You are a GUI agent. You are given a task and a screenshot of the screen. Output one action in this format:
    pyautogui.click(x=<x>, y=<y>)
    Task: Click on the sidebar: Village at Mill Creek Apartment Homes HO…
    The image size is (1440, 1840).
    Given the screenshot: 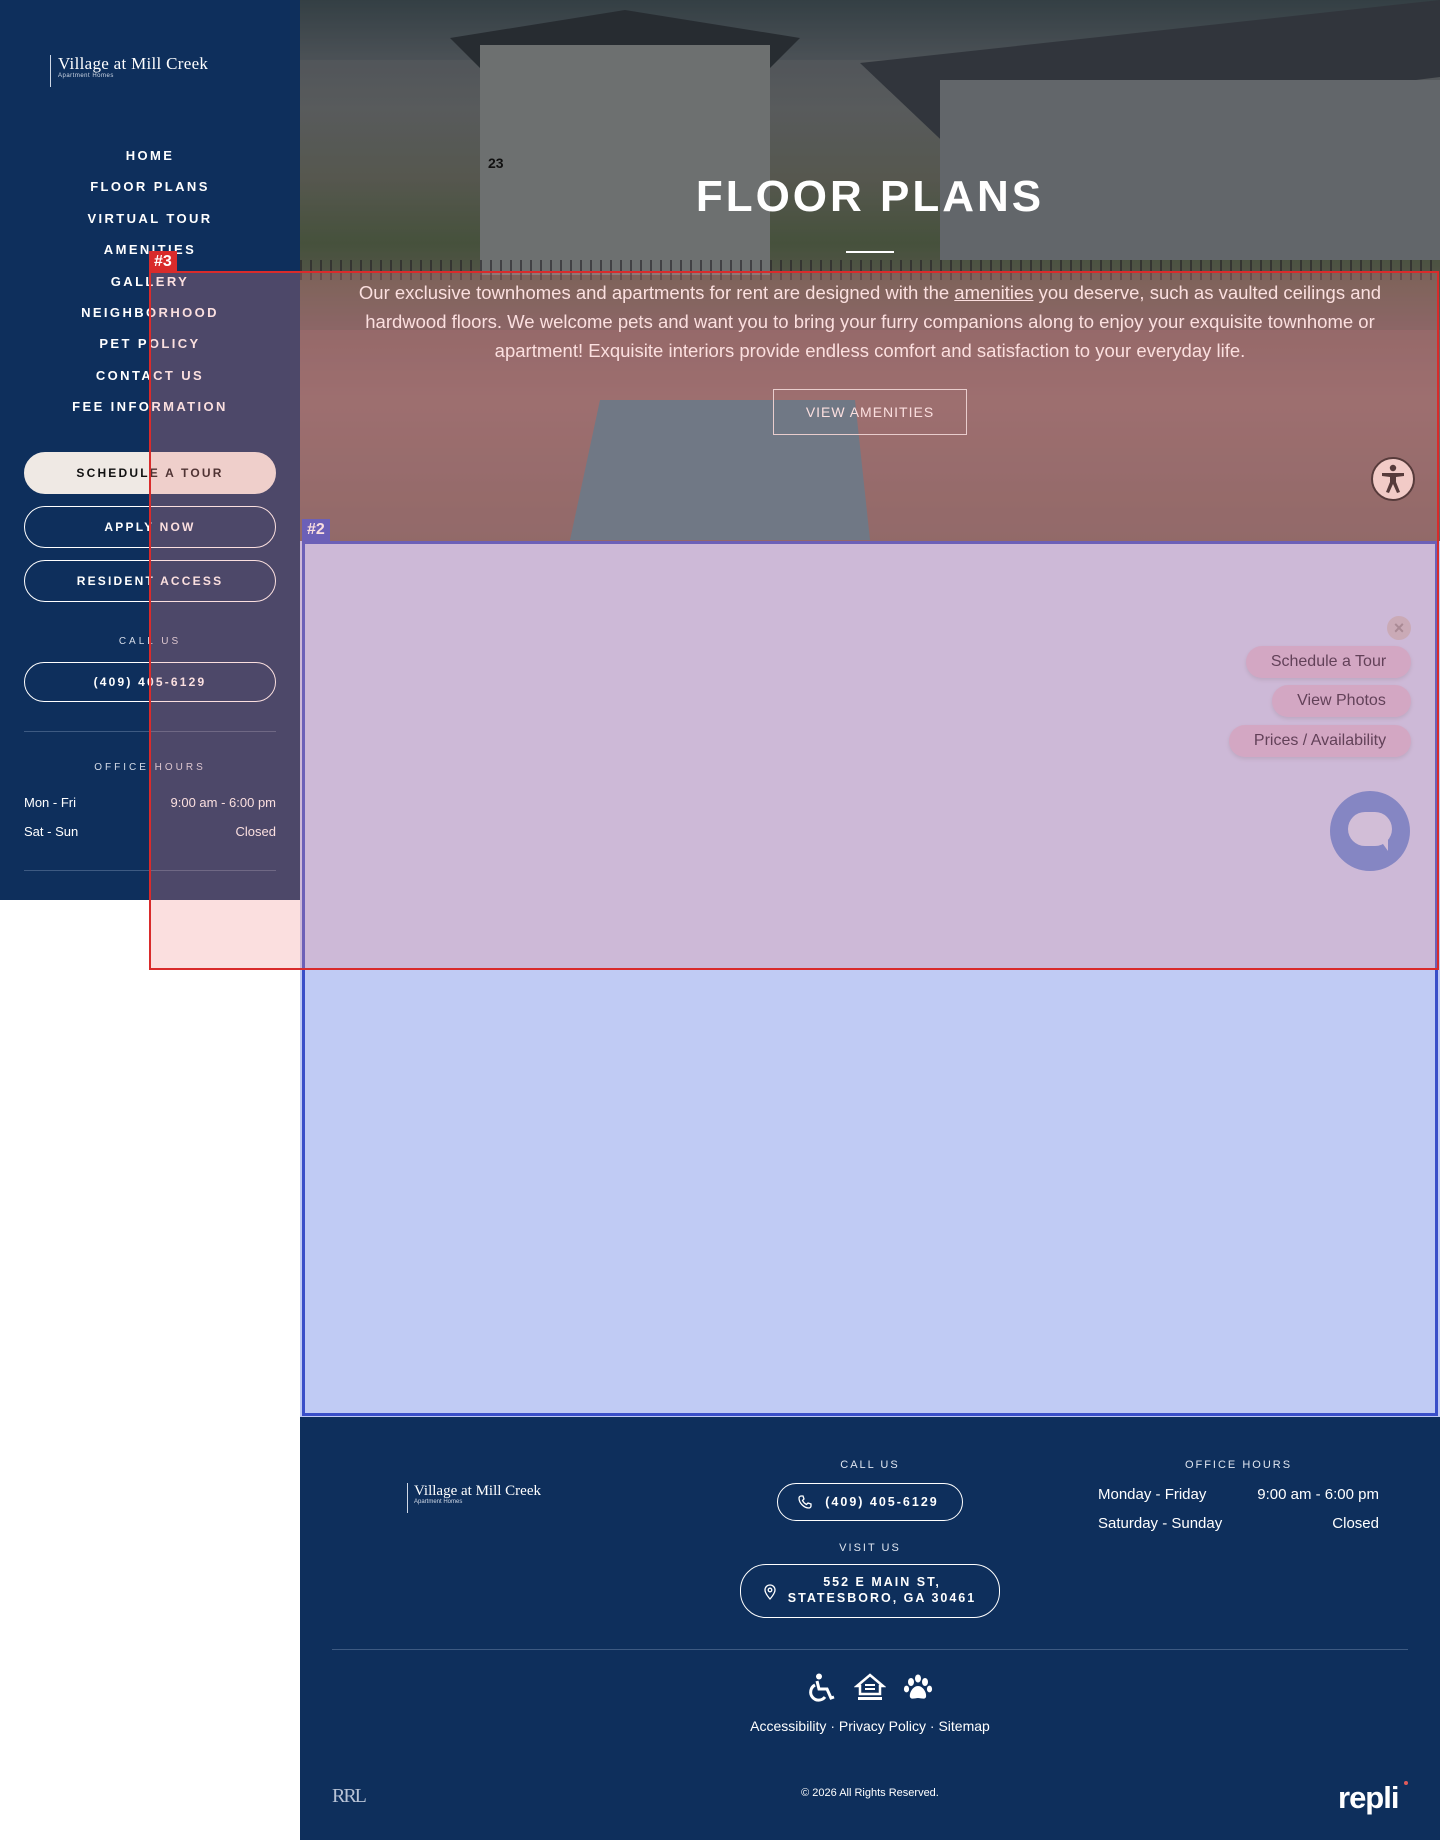 What is the action you would take?
    pyautogui.click(x=150, y=450)
    